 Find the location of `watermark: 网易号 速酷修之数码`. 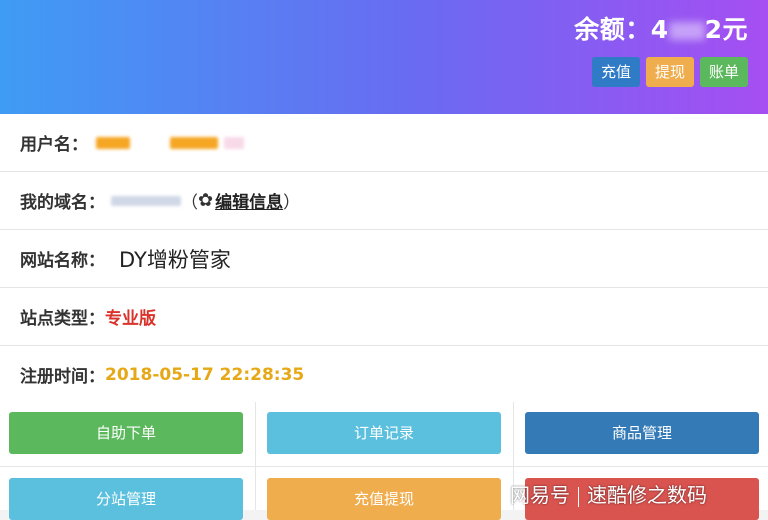

watermark: 网易号 速酷修之数码 is located at coordinates (638, 495).